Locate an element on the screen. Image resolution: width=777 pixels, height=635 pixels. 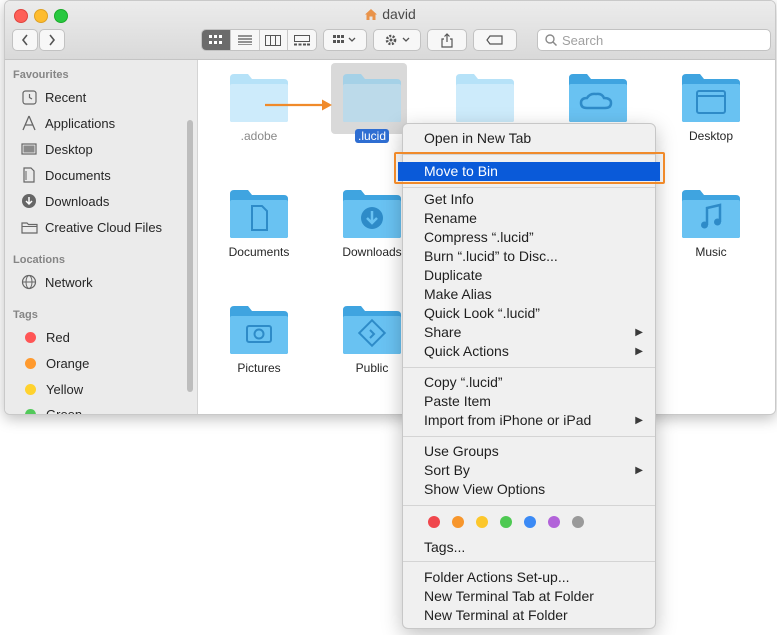
view-mode-segmented-control is located at coordinates (259, 40).